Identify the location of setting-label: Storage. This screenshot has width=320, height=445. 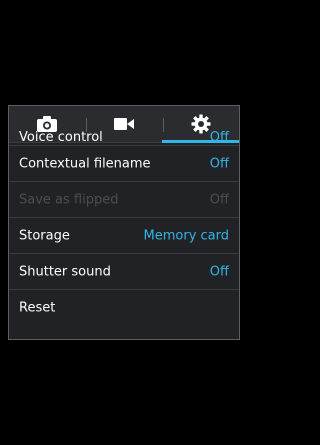
(44, 235).